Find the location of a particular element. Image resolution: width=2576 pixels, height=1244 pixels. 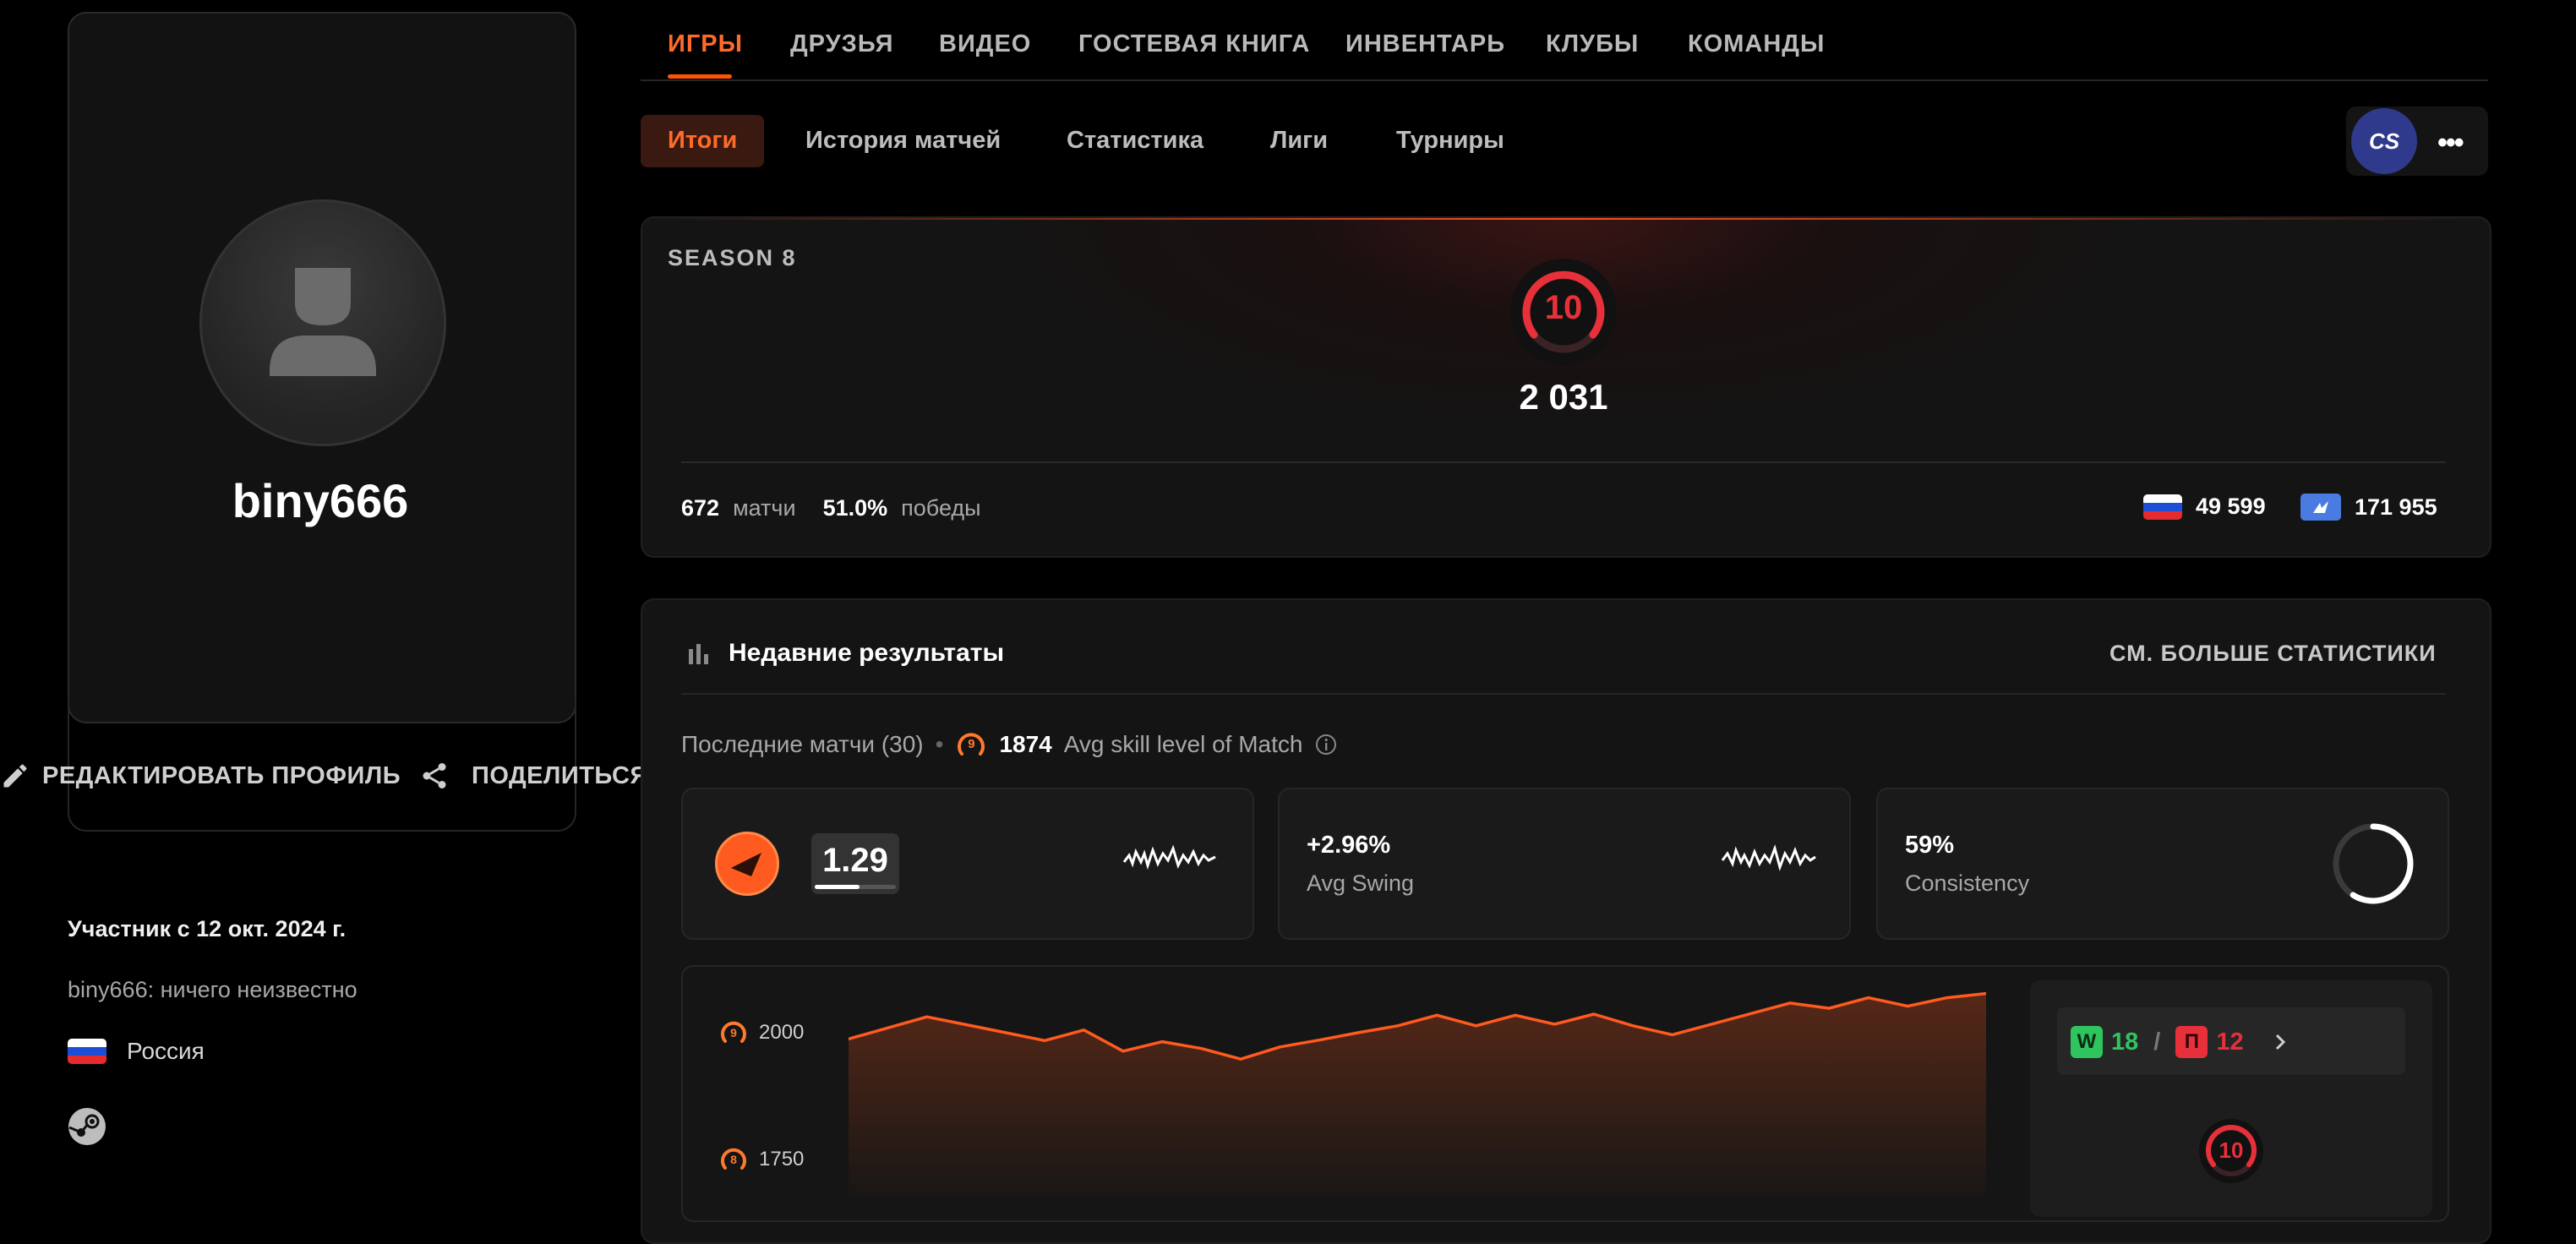

subtab-match-history: История матчей is located at coordinates (903, 141).